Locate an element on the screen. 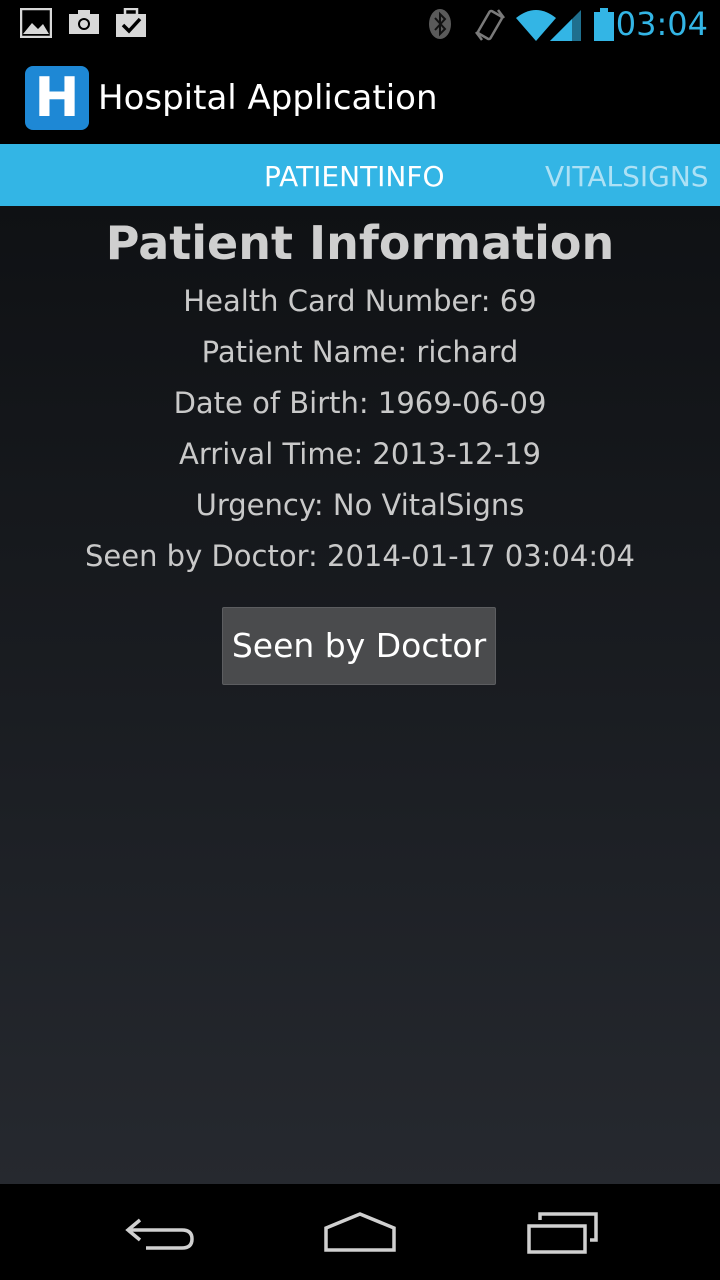 The width and height of the screenshot is (720, 1280). navigation-bar is located at coordinates (360, 1232).